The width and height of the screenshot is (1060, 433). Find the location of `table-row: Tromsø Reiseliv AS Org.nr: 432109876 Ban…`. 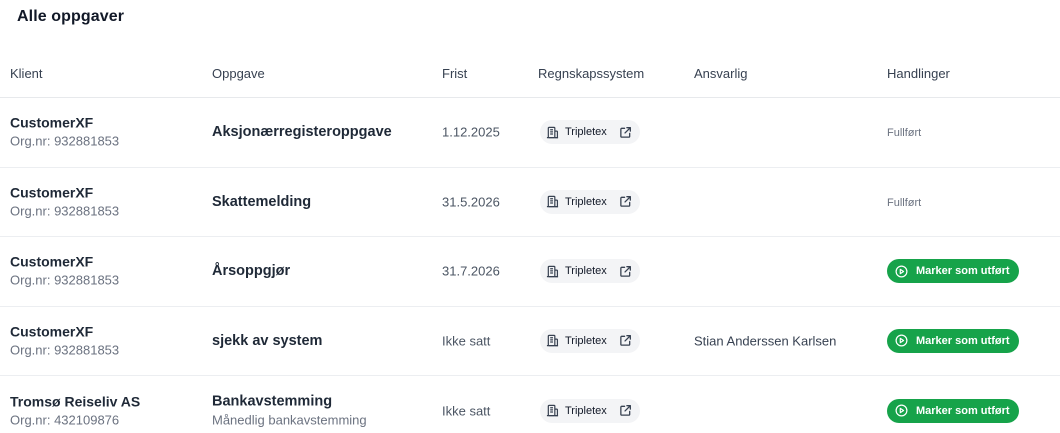

table-row: Tromsø Reiseliv AS Org.nr: 432109876 Ban… is located at coordinates (530, 404).